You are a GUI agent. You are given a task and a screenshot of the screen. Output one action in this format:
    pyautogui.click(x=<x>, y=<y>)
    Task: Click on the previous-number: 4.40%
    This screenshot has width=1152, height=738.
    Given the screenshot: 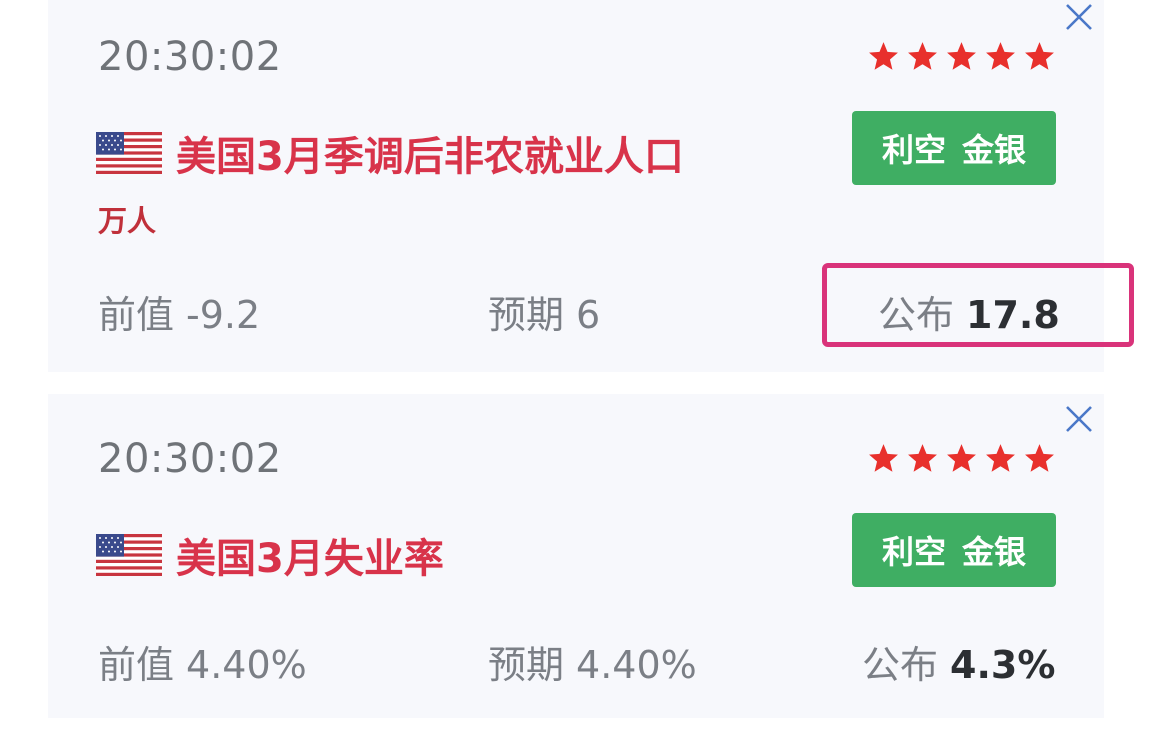 What is the action you would take?
    pyautogui.click(x=246, y=665)
    